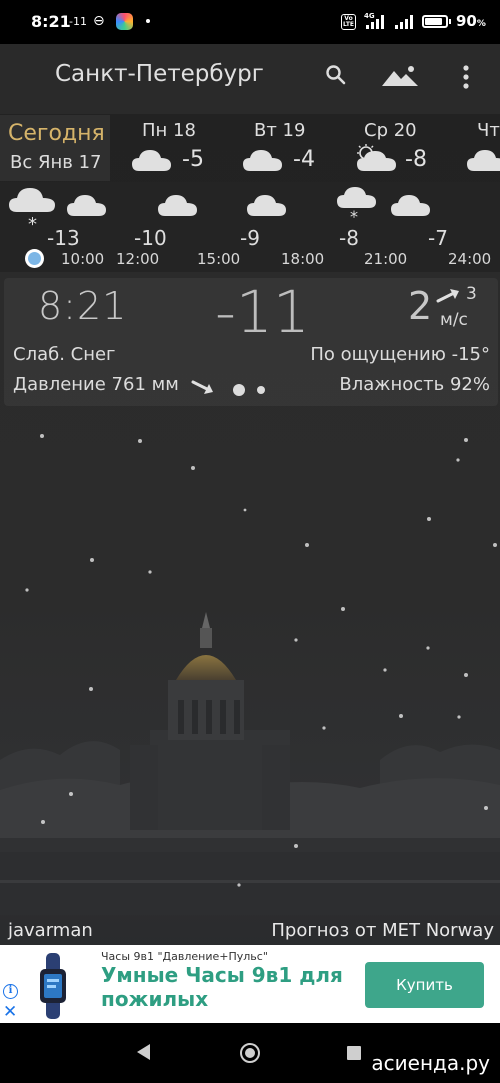 This screenshot has height=1083, width=500. Describe the element at coordinates (447, 296) in the screenshot. I see `wind-direction-icon` at that location.